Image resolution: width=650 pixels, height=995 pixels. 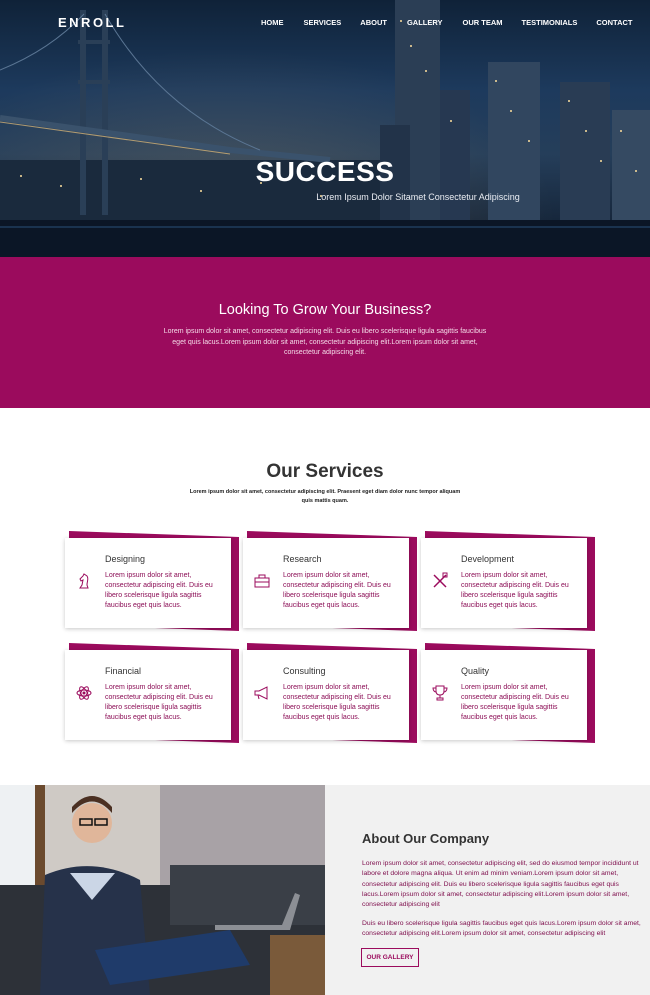 I want to click on grow-title: Looking To Grow Your Business?, so click(x=325, y=310).